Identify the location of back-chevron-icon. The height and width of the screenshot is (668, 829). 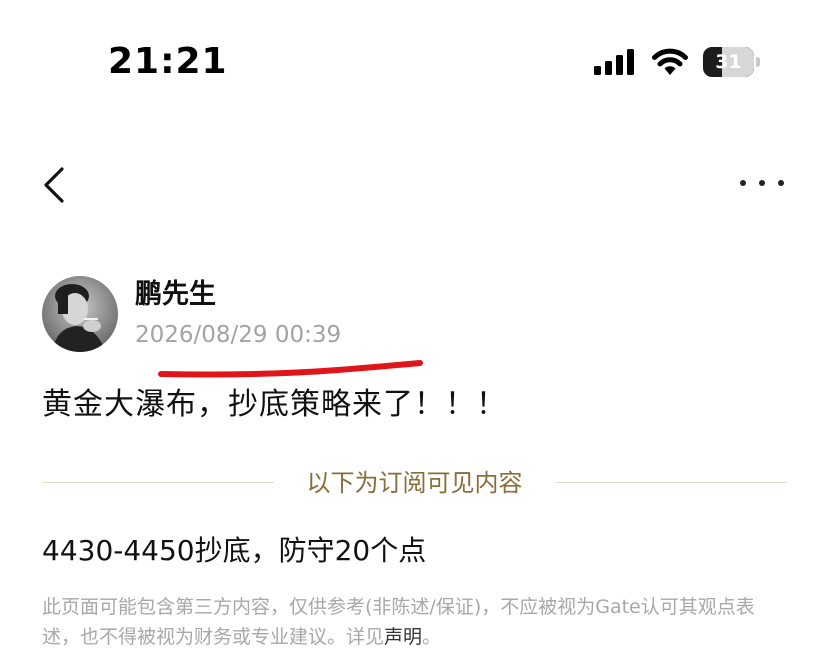
(55, 185).